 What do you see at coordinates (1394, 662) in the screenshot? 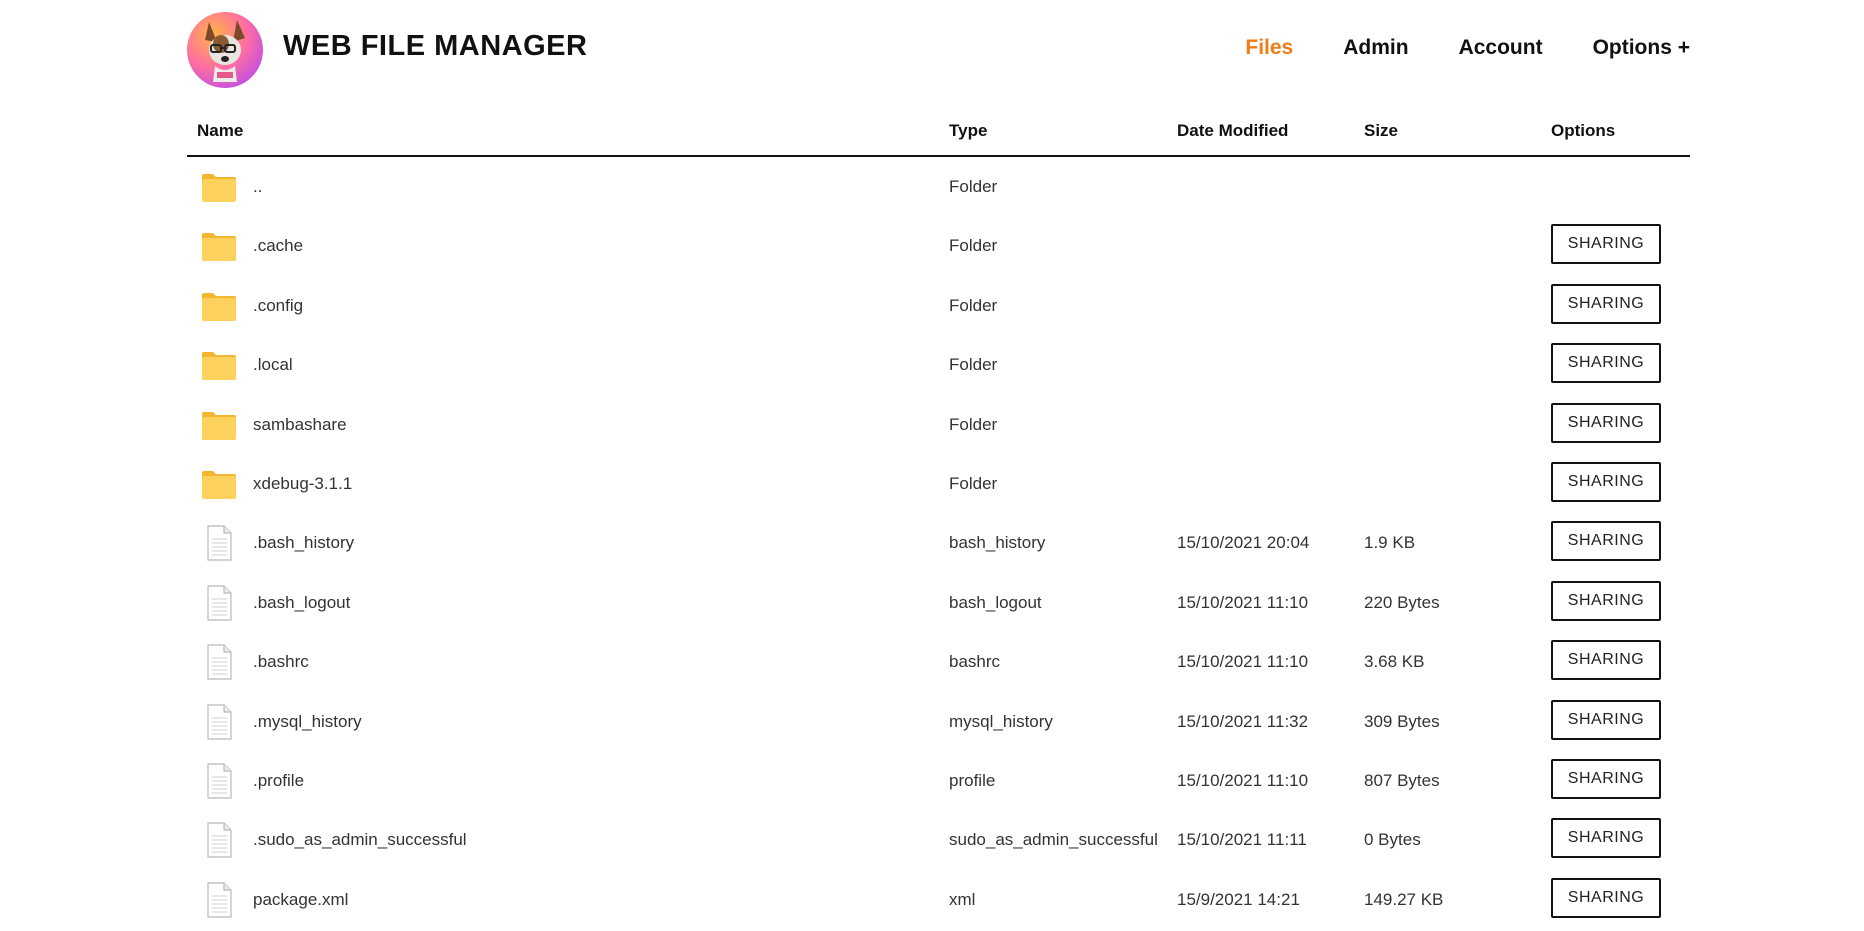
I see `file-size: 3.68 KB` at bounding box center [1394, 662].